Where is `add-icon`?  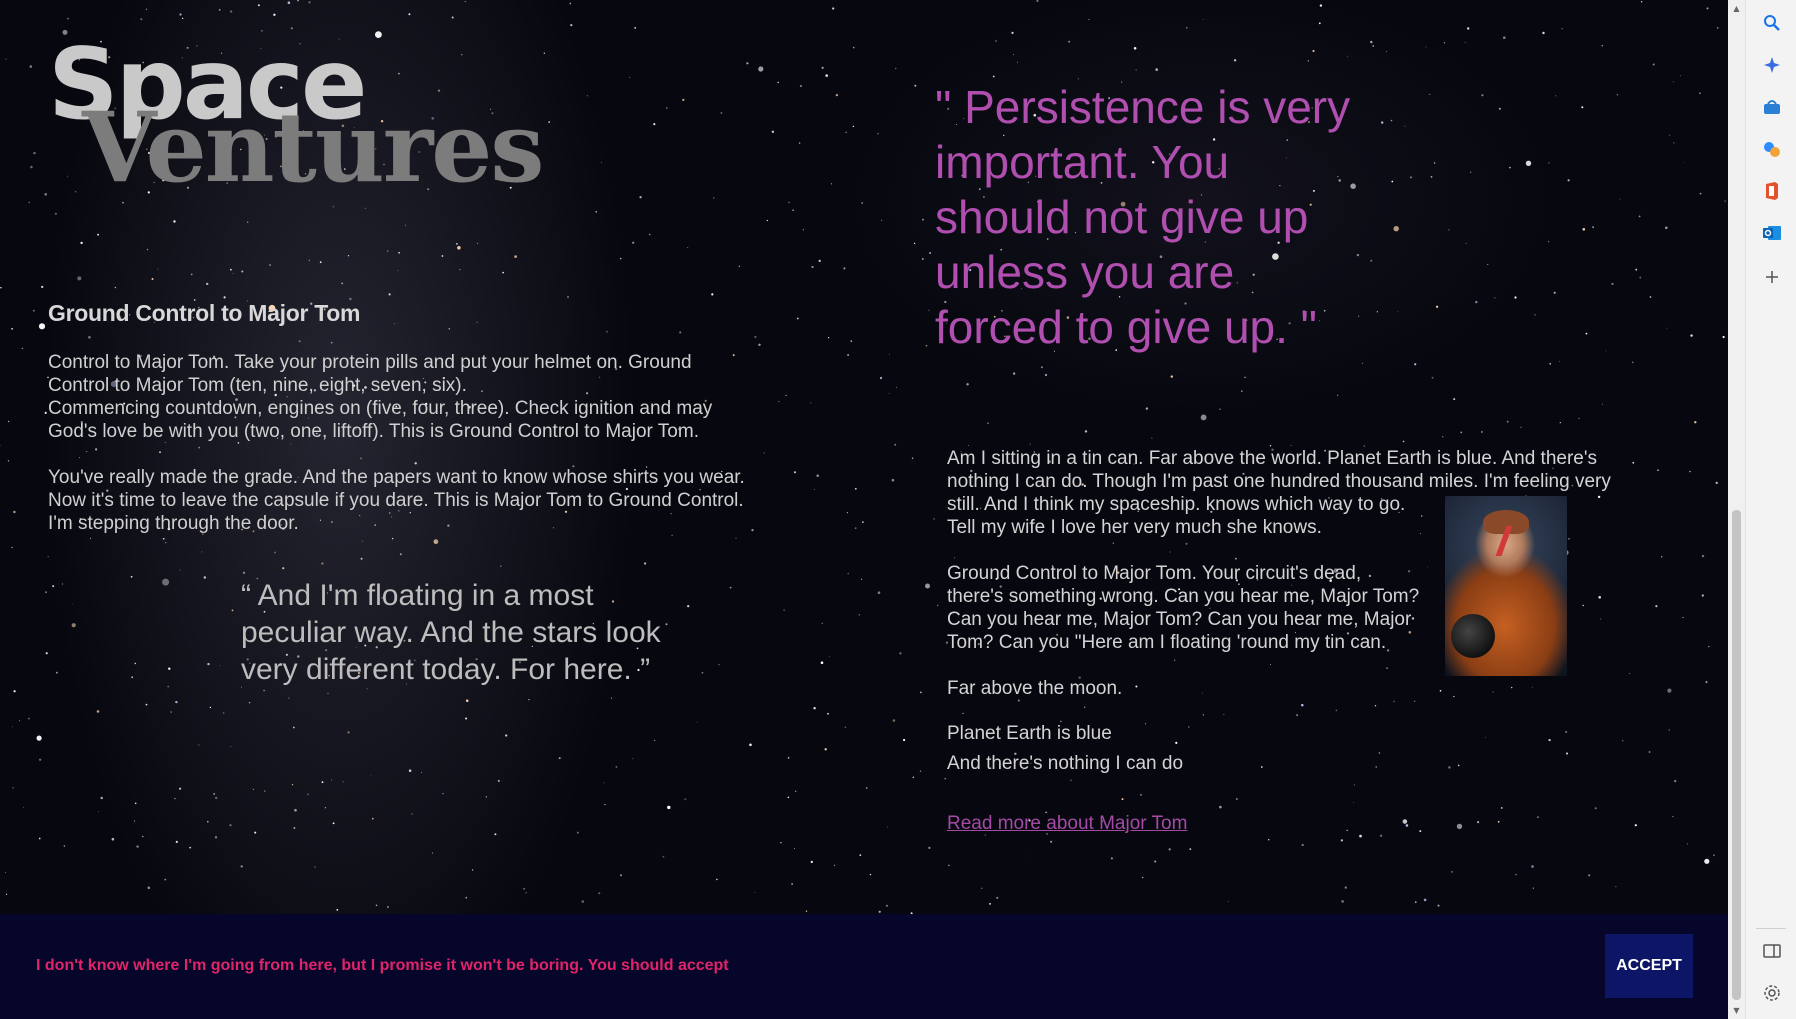
add-icon is located at coordinates (1772, 277).